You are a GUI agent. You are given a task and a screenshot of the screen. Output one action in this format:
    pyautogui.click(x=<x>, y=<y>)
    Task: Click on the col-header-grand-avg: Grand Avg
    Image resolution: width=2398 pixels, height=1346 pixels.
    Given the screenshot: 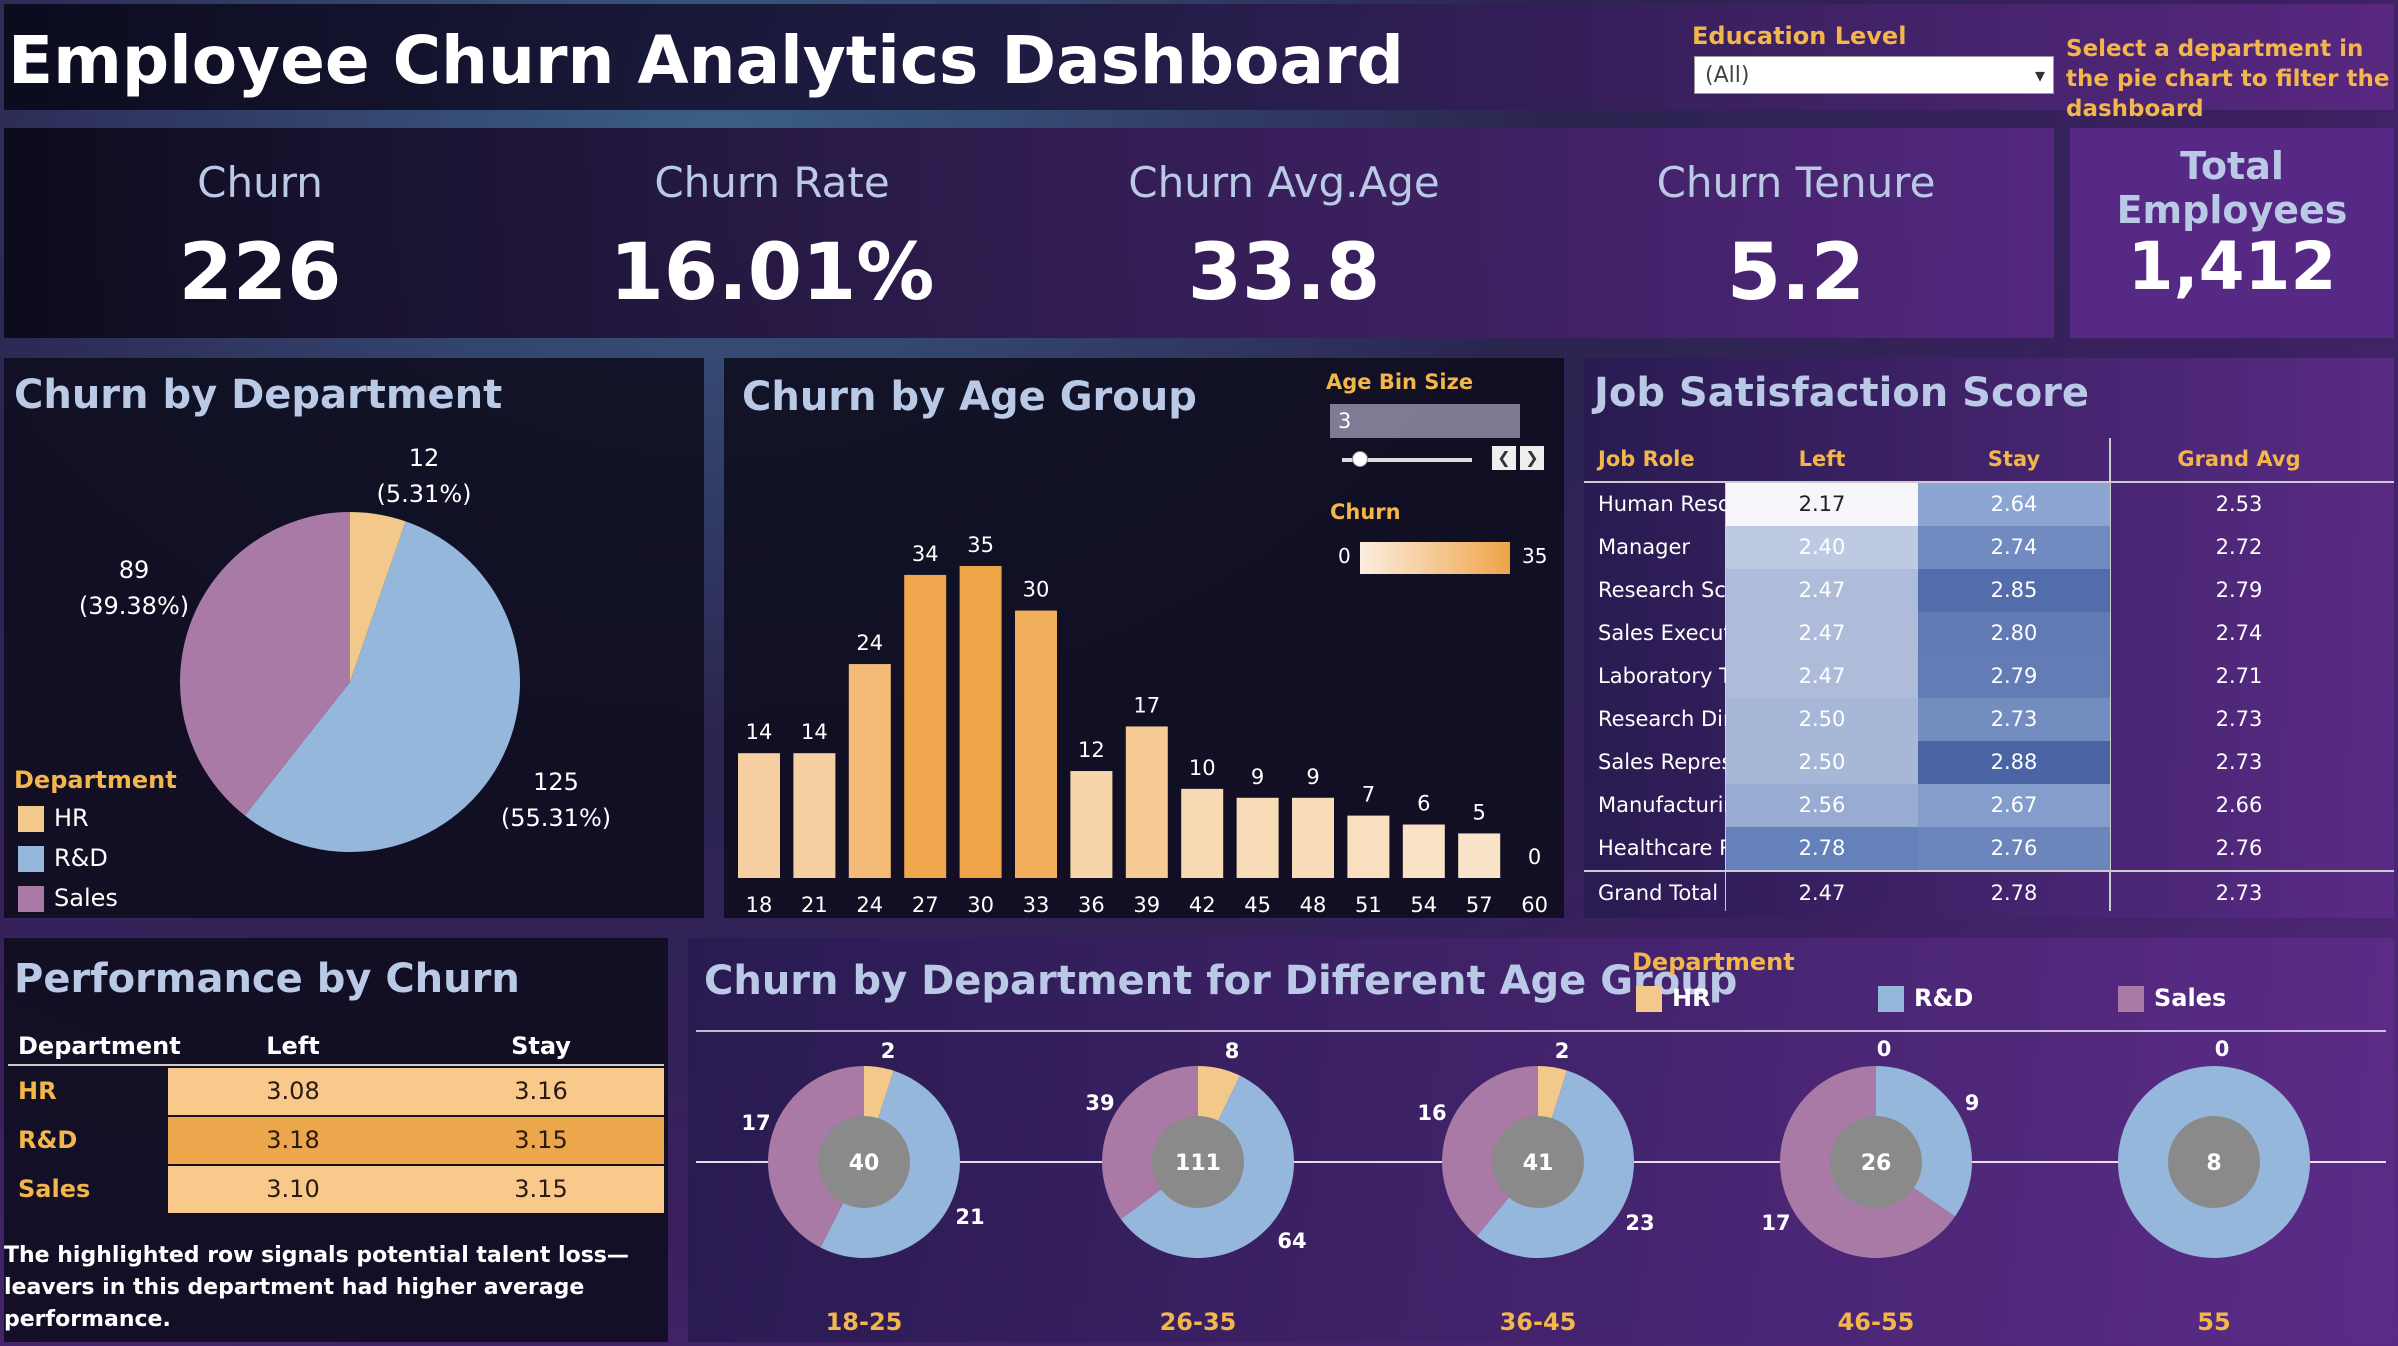 What is the action you would take?
    pyautogui.click(x=2239, y=459)
    